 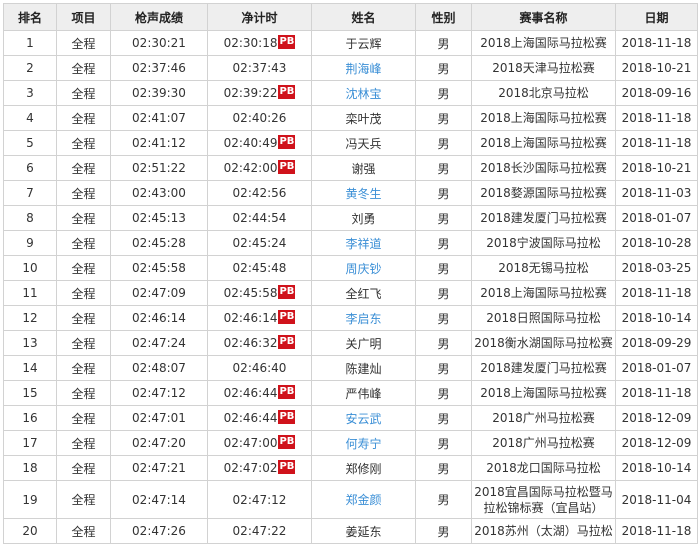 What do you see at coordinates (30, 118) in the screenshot?
I see `rank-cell: 4` at bounding box center [30, 118].